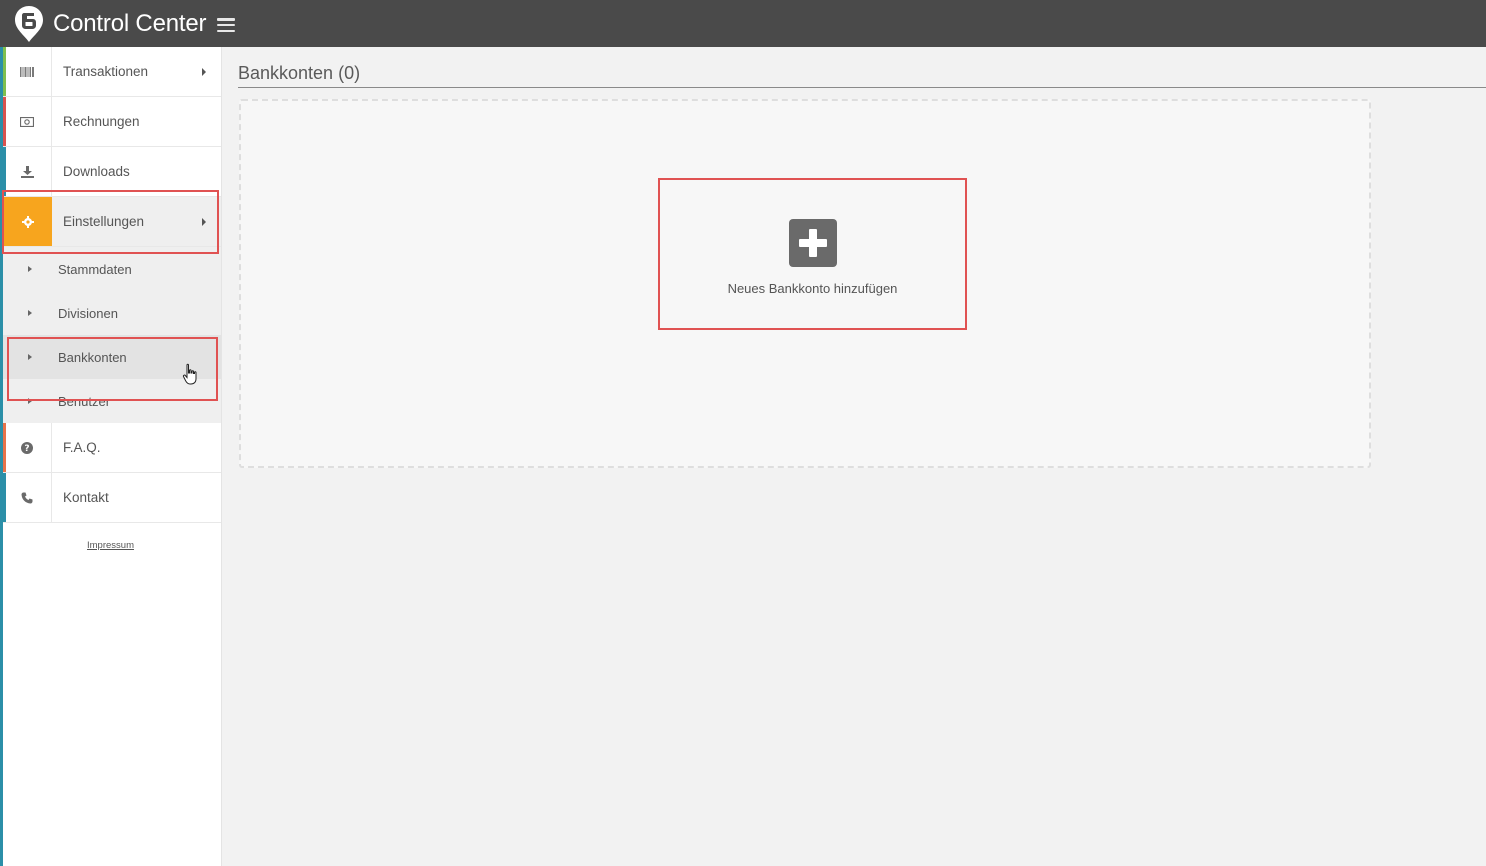  I want to click on impressum-link: Impressum, so click(110, 545).